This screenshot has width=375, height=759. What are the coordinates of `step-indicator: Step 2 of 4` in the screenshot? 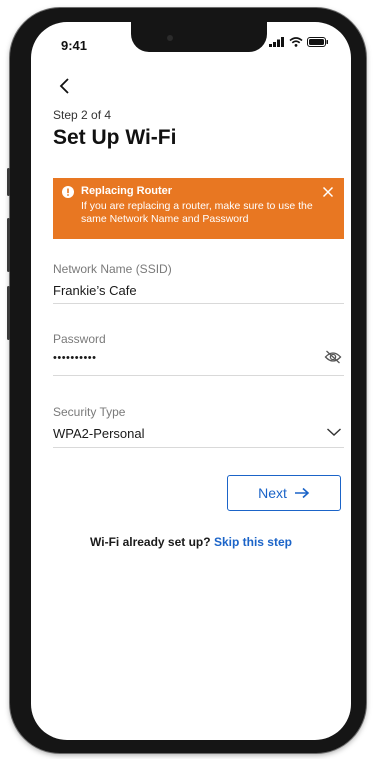 It's located at (82, 115).